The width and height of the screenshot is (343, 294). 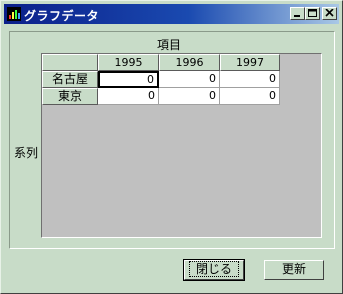 I want to click on minimize-icon, so click(x=297, y=16).